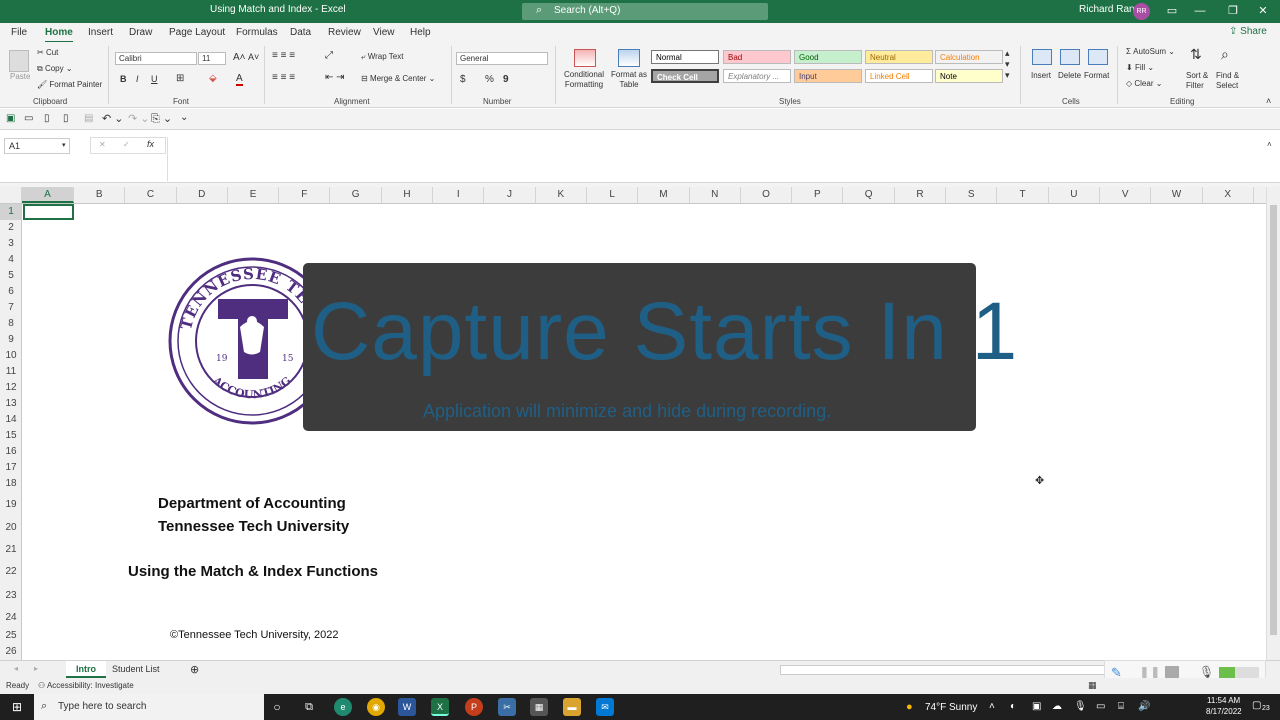 This screenshot has width=1280, height=720. What do you see at coordinates (969, 57) in the screenshot?
I see `cell-style-calculation: Calculation` at bounding box center [969, 57].